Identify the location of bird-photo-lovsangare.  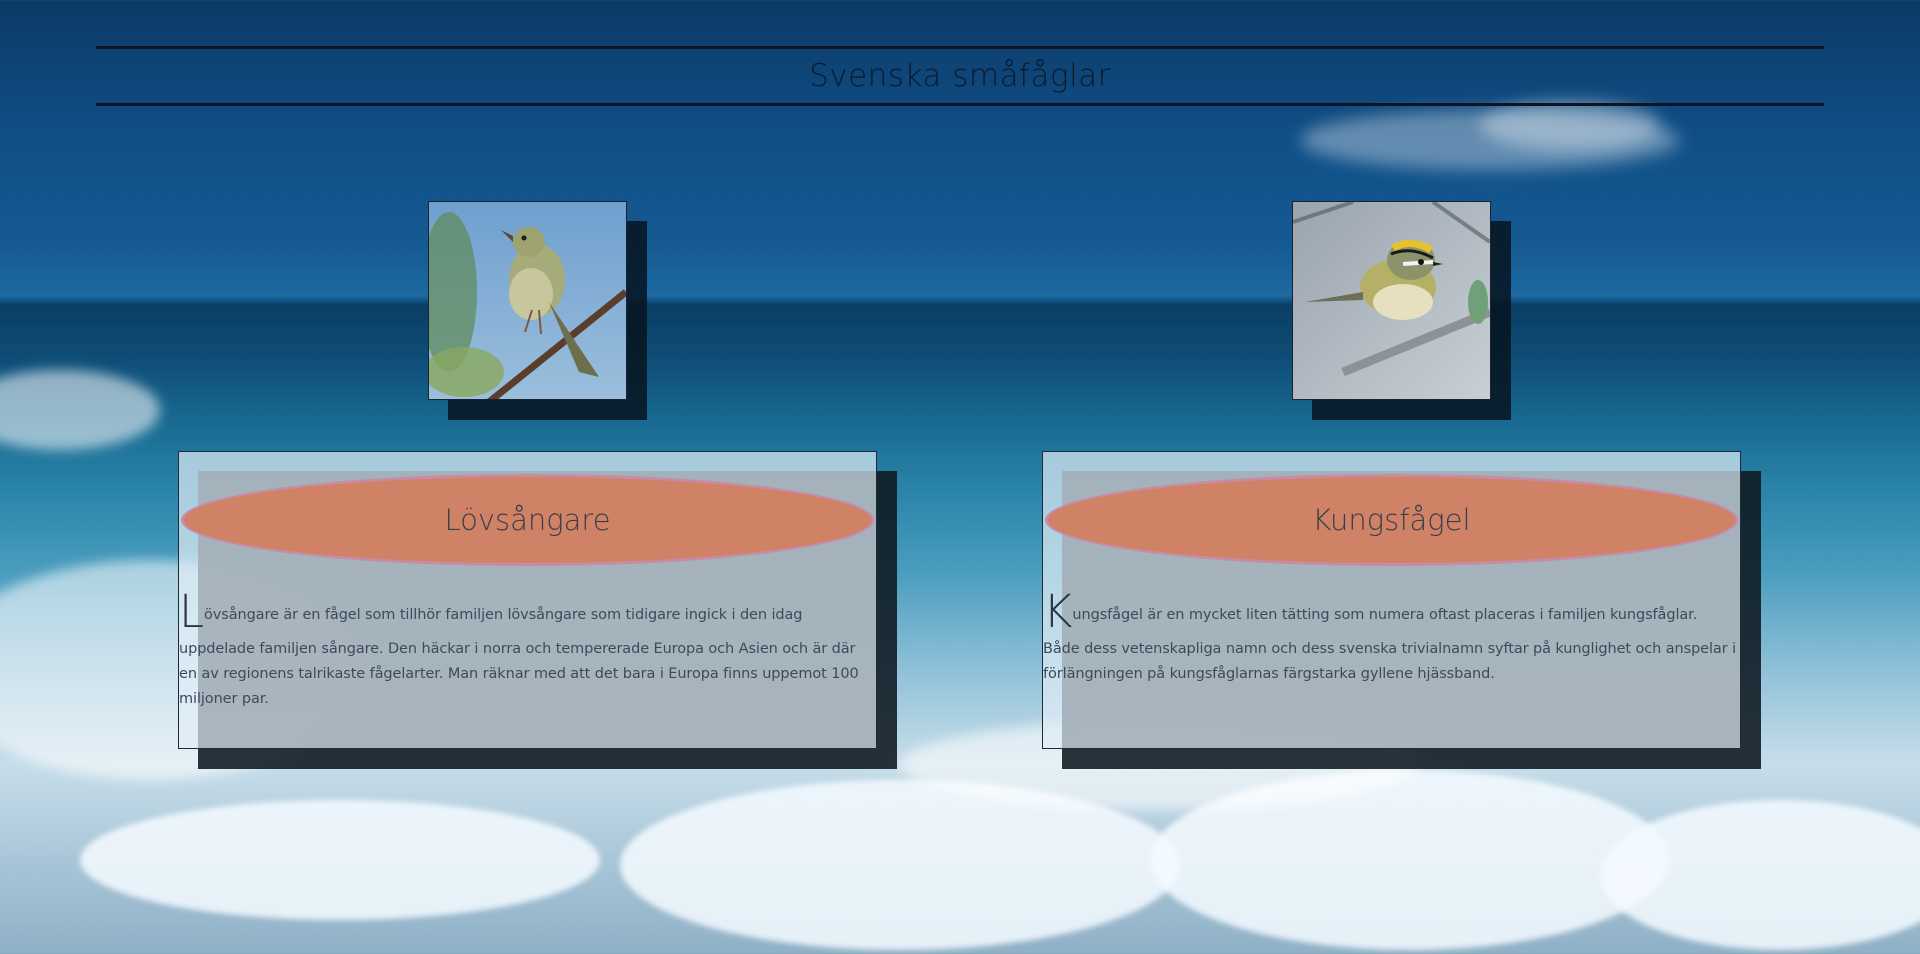
(527, 300).